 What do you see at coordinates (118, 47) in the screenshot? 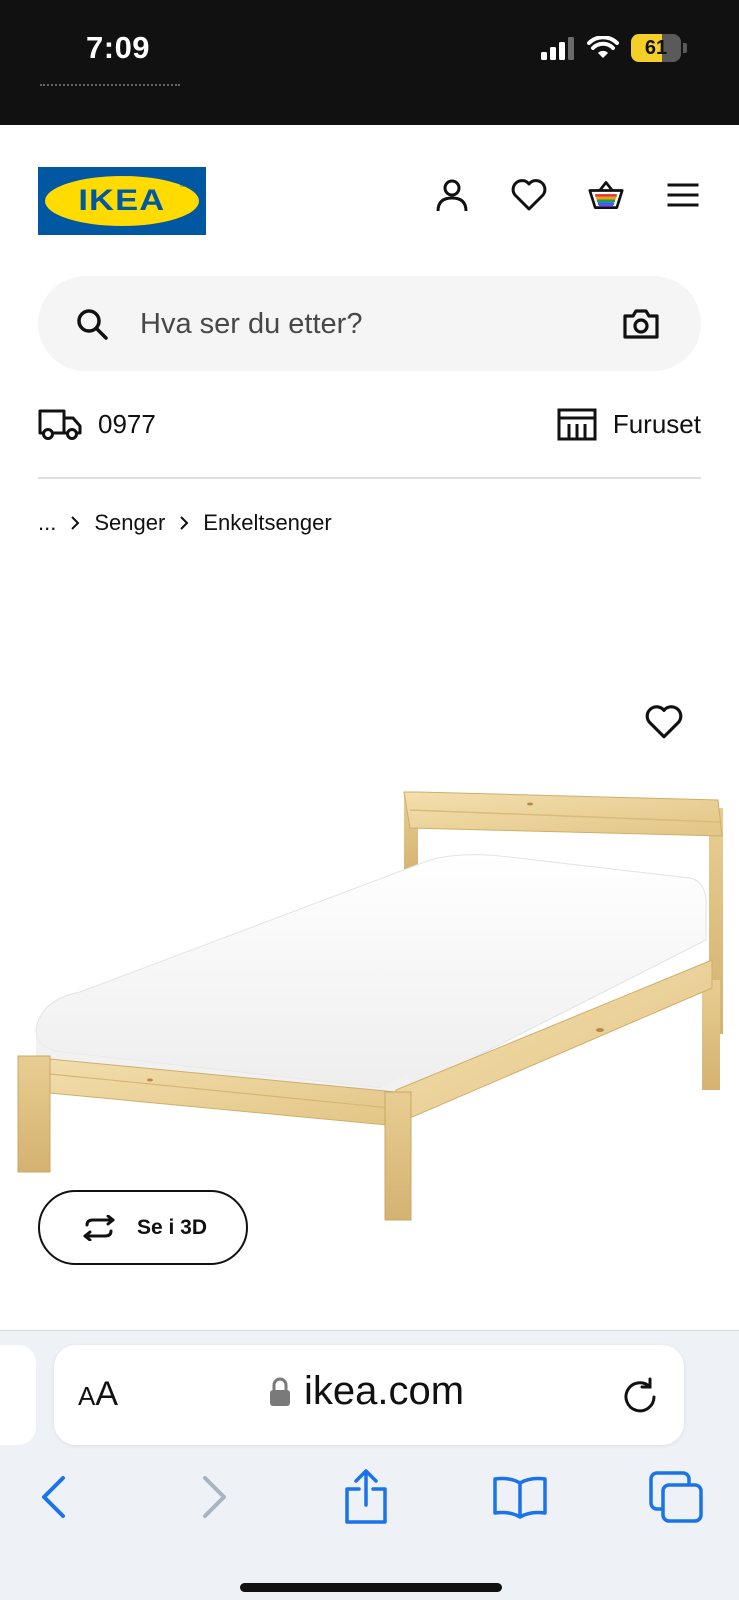
I see `status-time: 7:09` at bounding box center [118, 47].